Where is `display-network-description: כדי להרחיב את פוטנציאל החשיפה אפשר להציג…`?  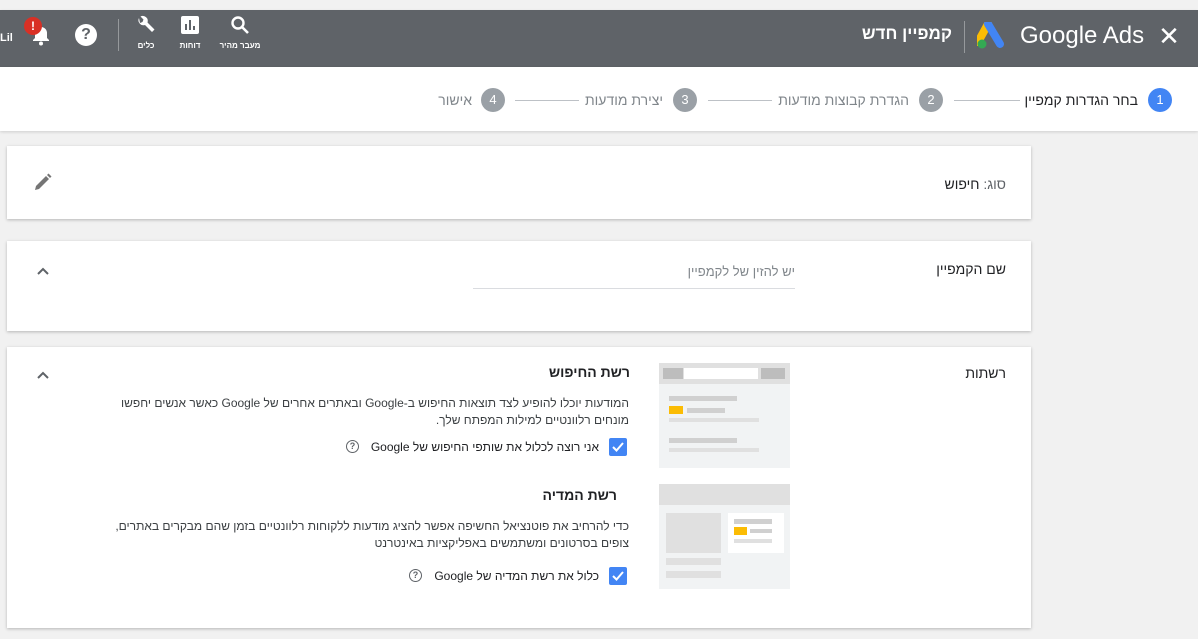
display-network-description: כדי להרחיב את פוטנציאל החשיפה אפשר להציג… is located at coordinates (372, 534).